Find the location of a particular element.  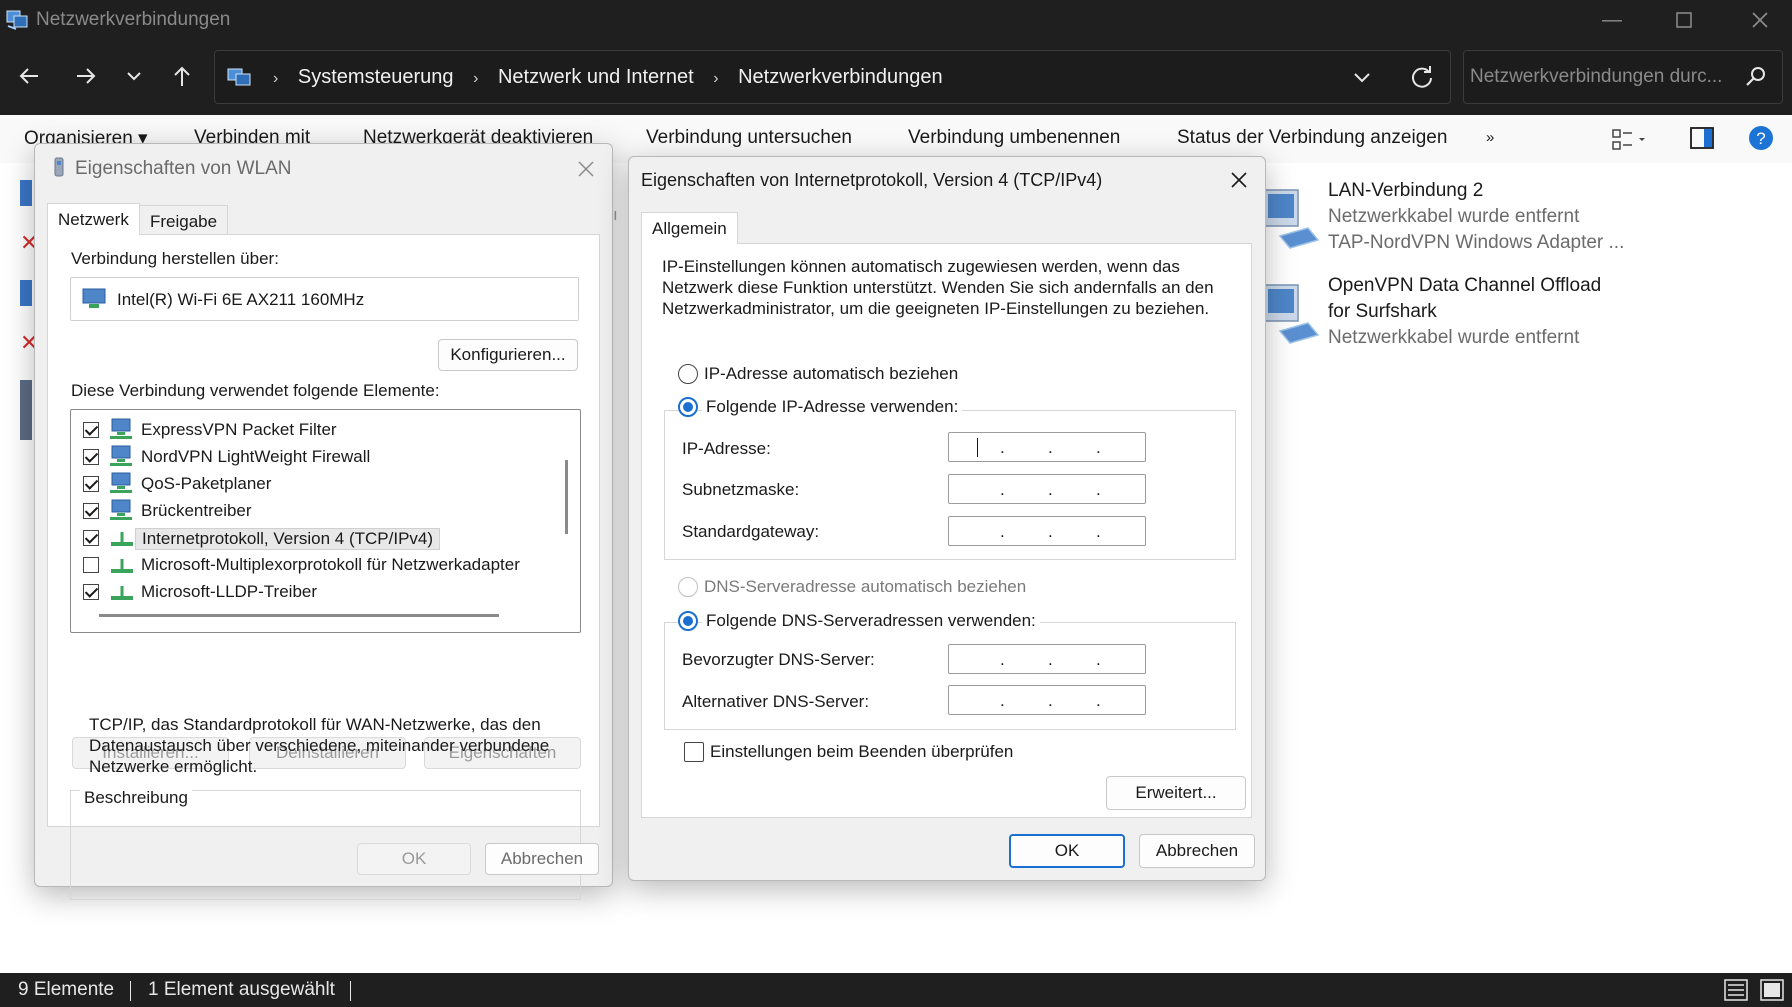

arrow-left-icon is located at coordinates (28, 76).